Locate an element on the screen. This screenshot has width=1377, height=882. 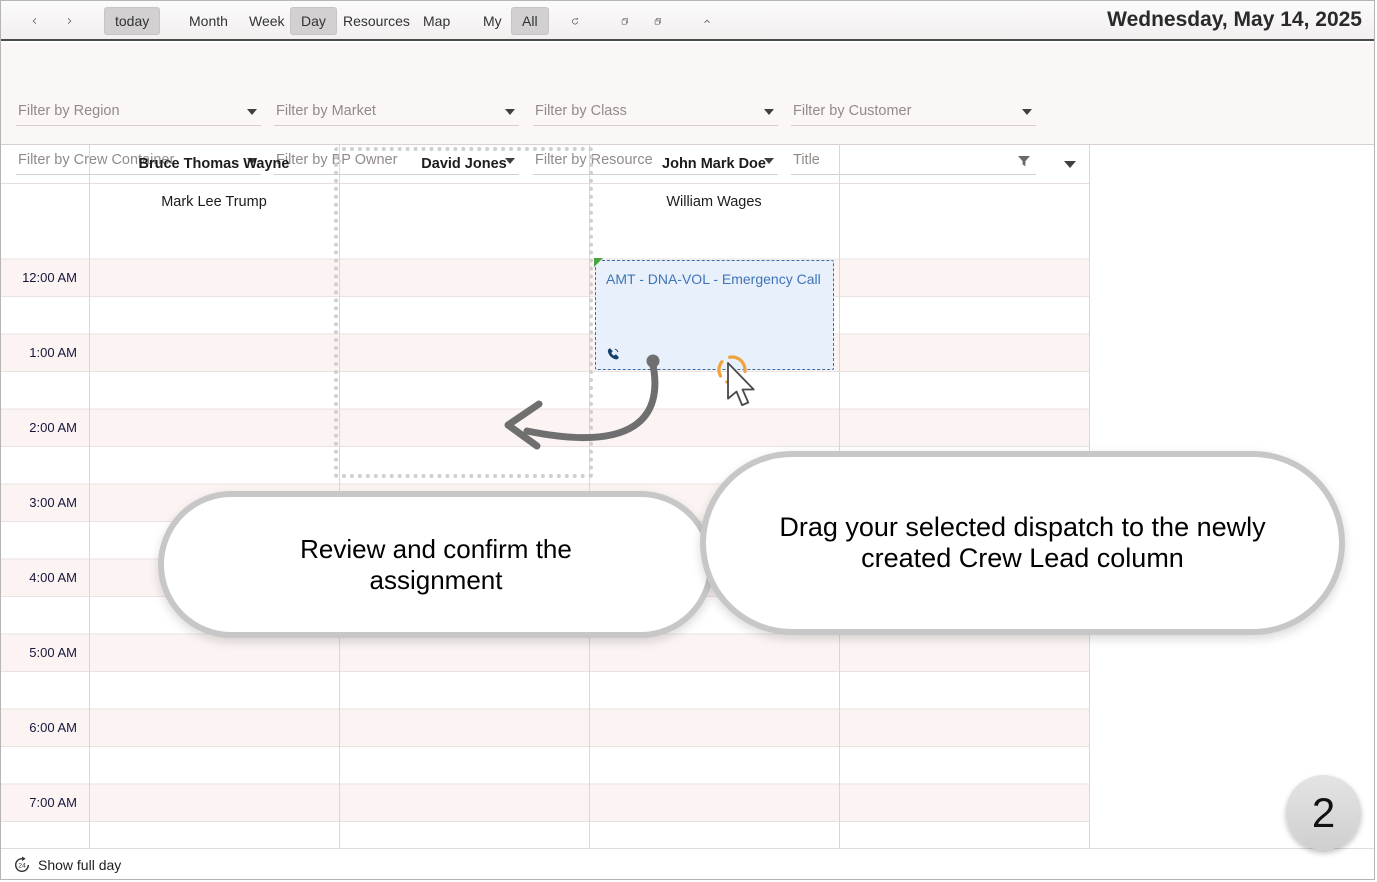
copy-button is located at coordinates (625, 21).